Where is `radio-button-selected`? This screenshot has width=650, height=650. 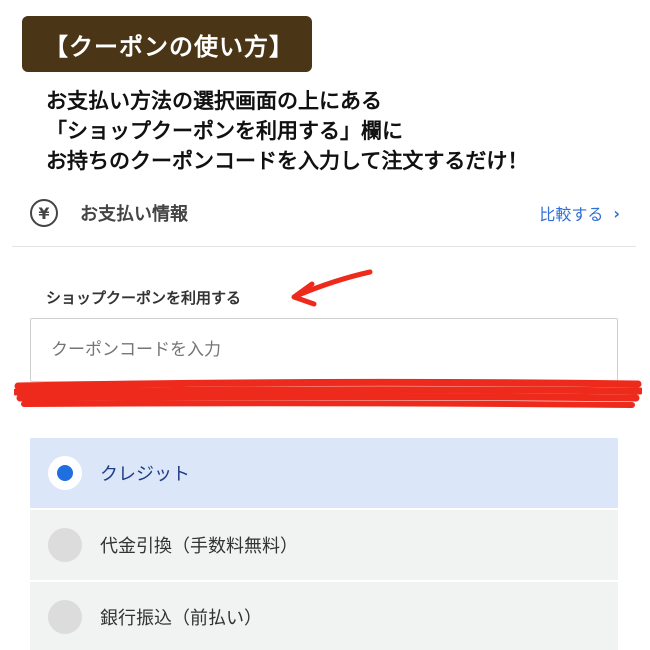
radio-button-selected is located at coordinates (65, 473).